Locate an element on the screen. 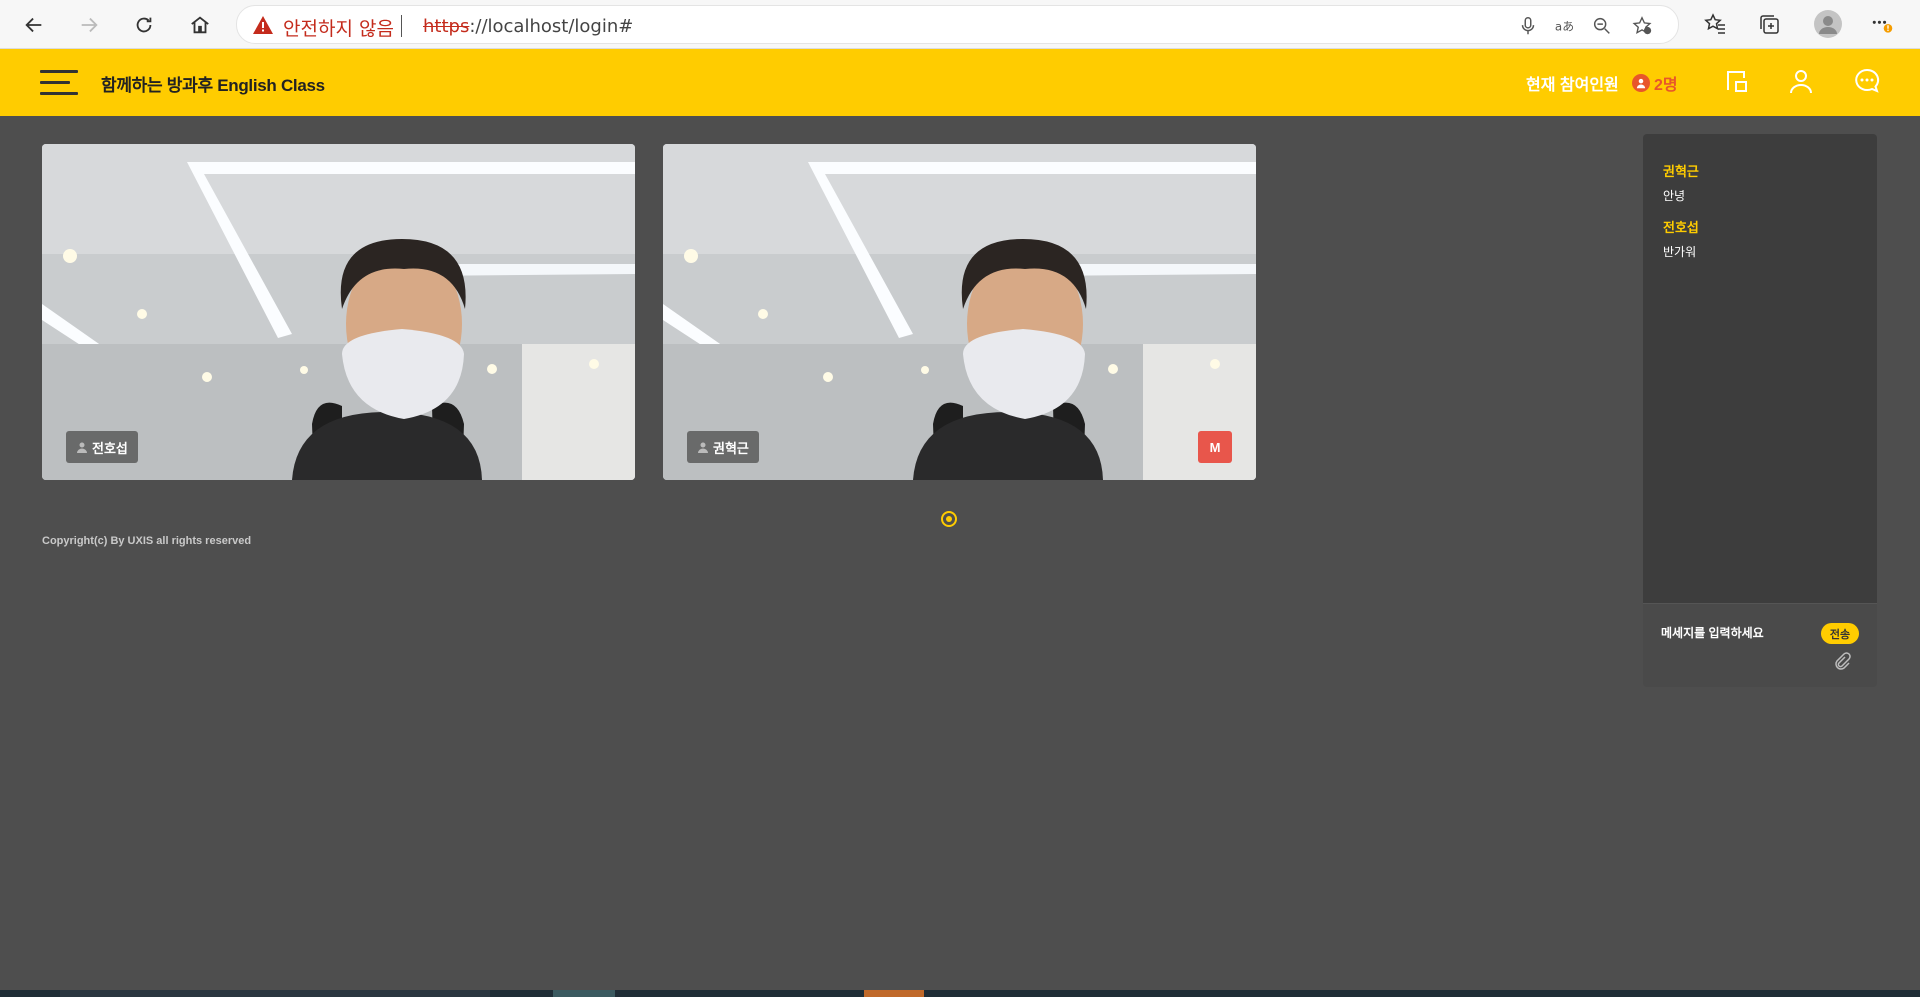 The width and height of the screenshot is (1920, 997). menu-button is located at coordinates (59, 83).